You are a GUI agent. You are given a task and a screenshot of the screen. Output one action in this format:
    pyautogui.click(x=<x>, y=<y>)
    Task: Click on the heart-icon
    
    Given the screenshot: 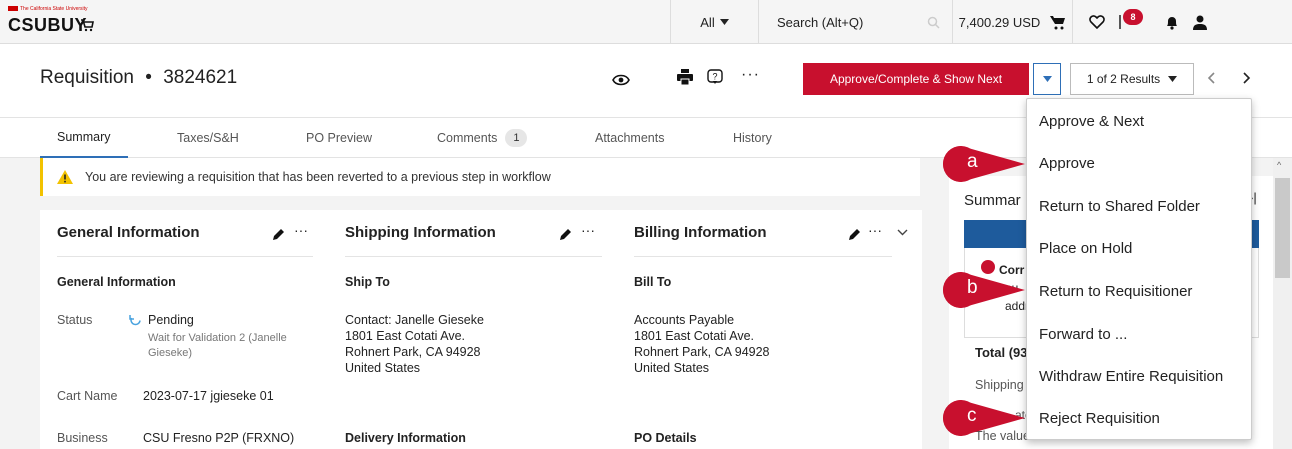 What is the action you would take?
    pyautogui.click(x=1097, y=22)
    